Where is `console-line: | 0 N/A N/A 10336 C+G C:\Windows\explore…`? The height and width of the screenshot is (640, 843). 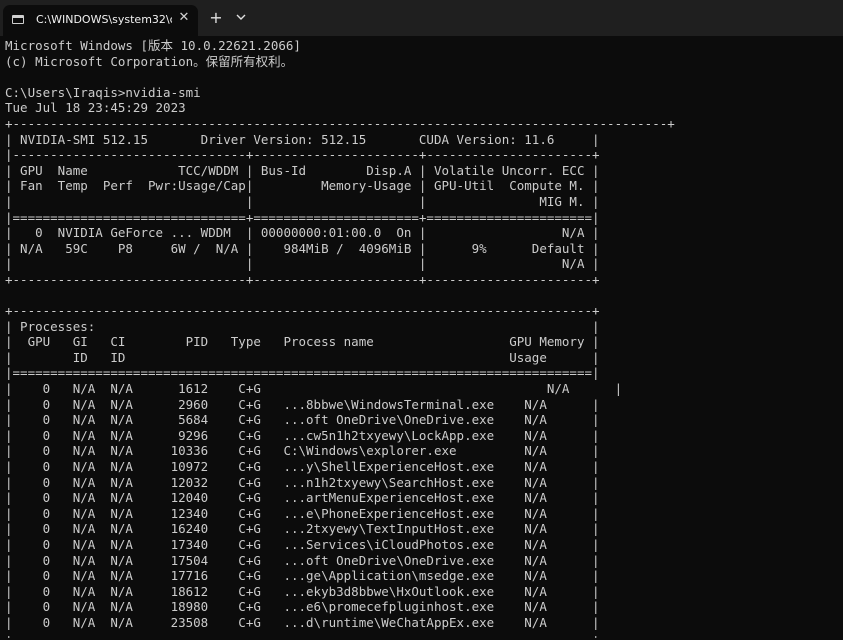
console-line: | 0 N/A N/A 10336 C+G C:\Windows\explore… is located at coordinates (302, 451).